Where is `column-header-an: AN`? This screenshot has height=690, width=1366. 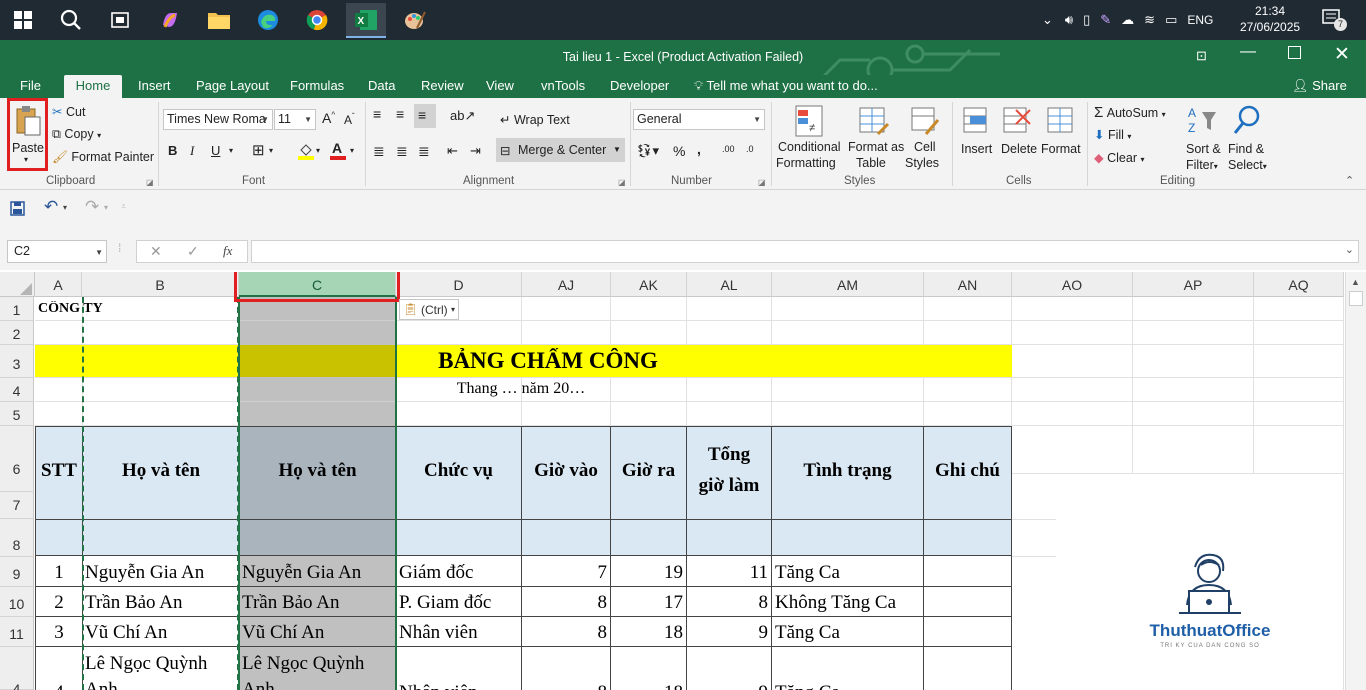 column-header-an: AN is located at coordinates (968, 284).